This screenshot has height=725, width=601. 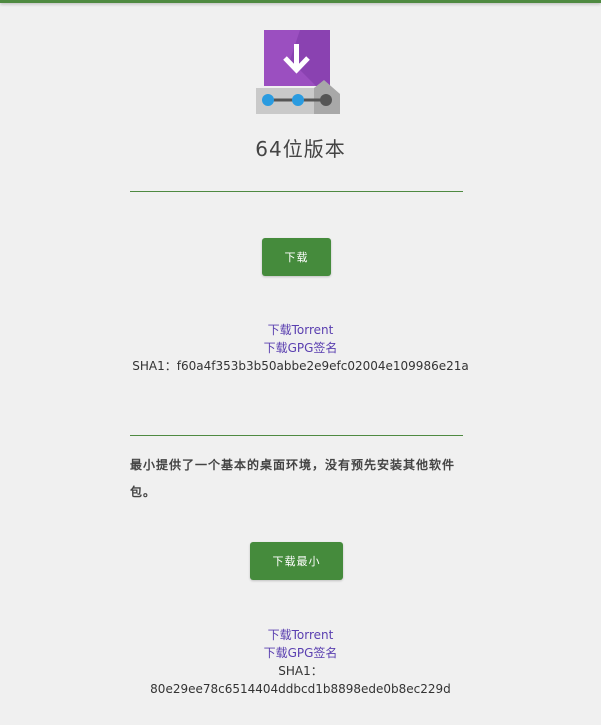 What do you see at coordinates (300, 149) in the screenshot?
I see `edition-title: 64位版本` at bounding box center [300, 149].